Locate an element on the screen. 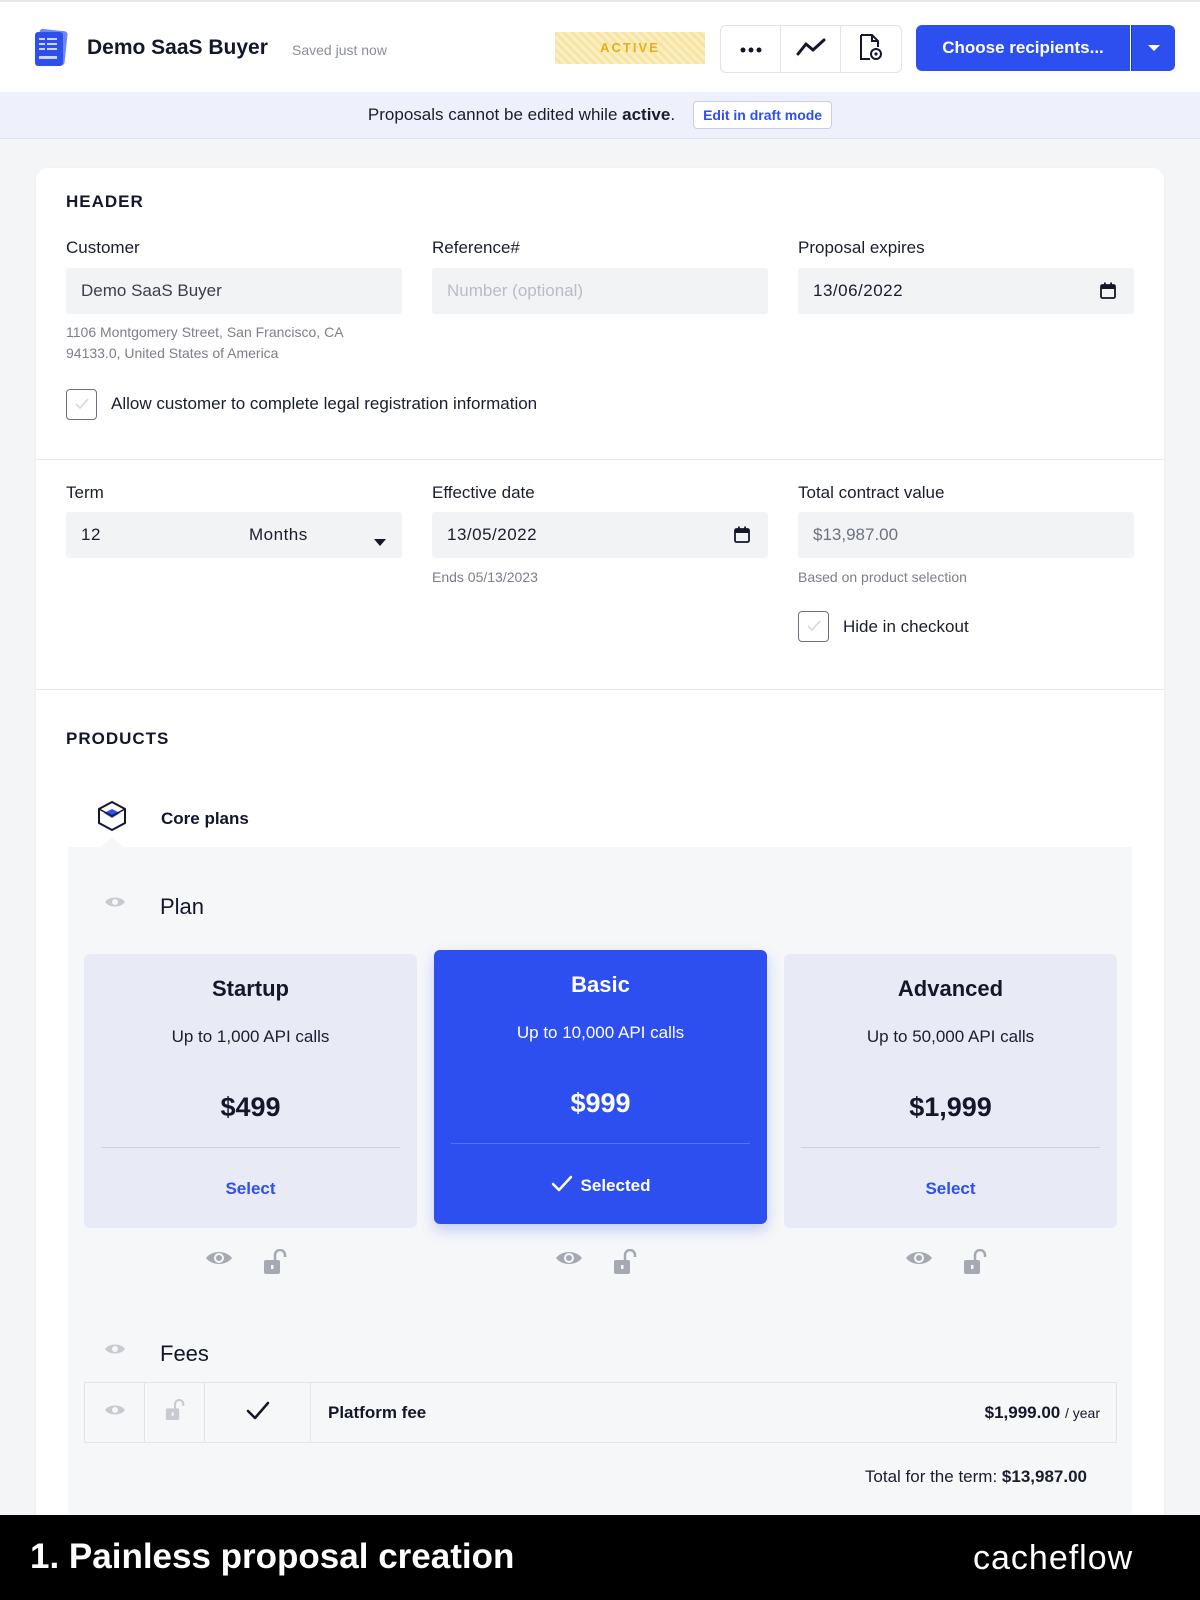 The image size is (1200, 1600). box-icon is located at coordinates (112, 818).